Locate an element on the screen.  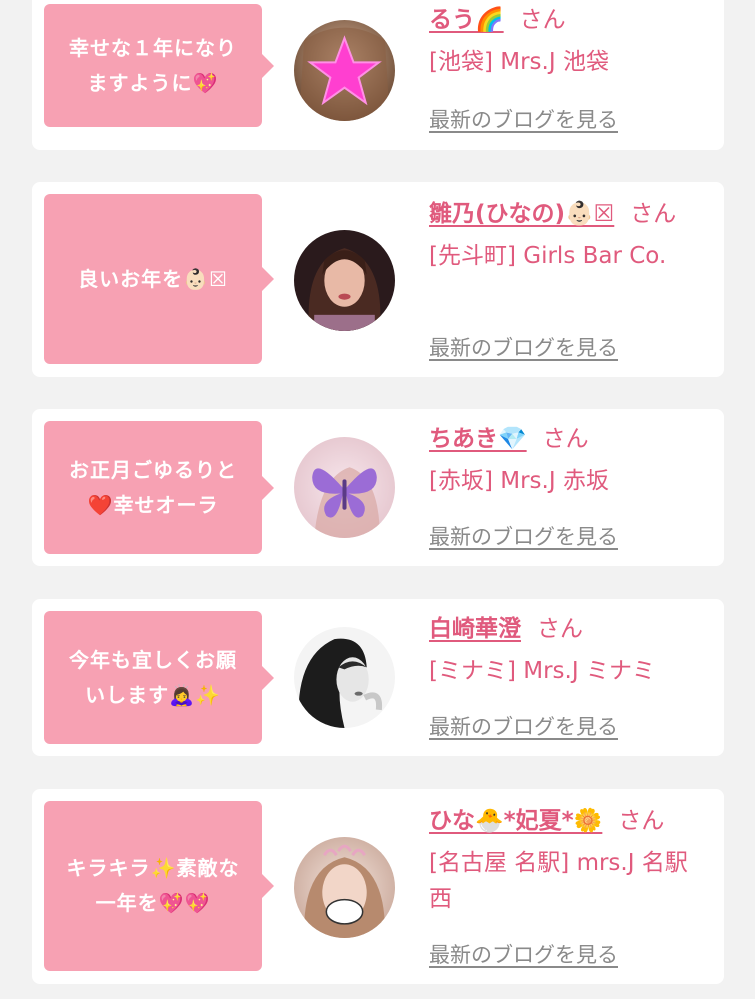
cast-name-link: るう🌈 is located at coordinates (466, 20).